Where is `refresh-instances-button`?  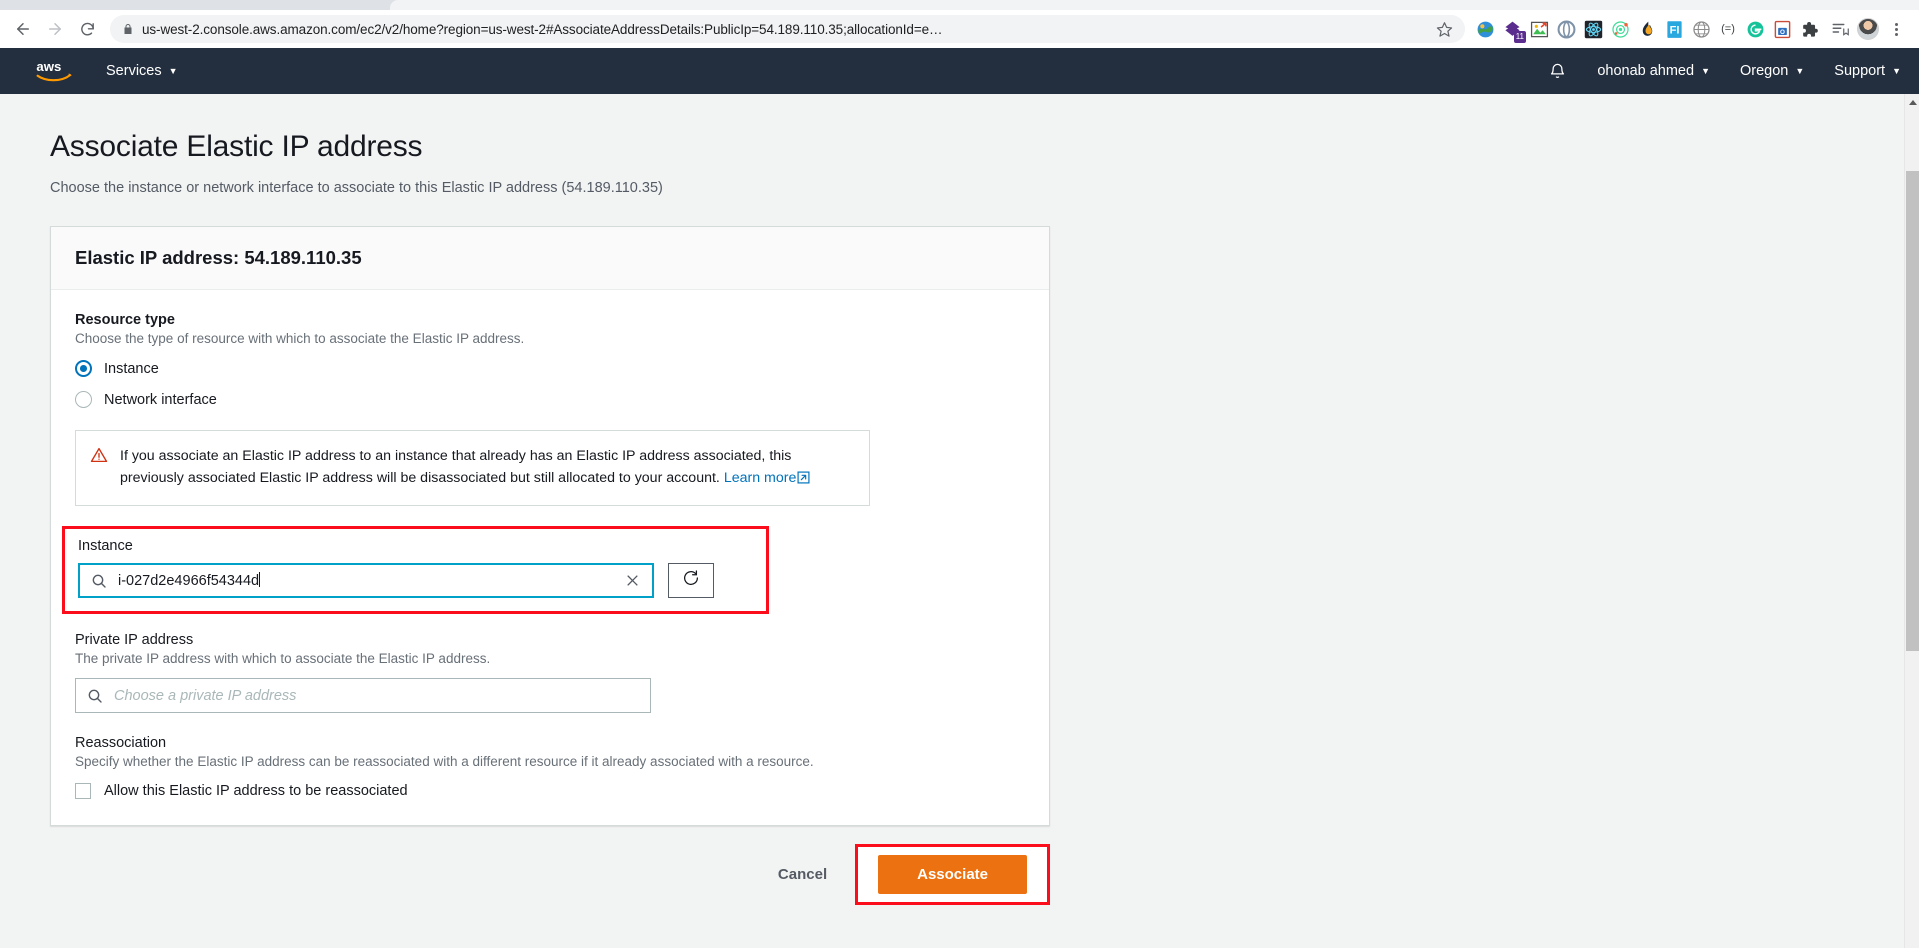
refresh-instances-button is located at coordinates (691, 580).